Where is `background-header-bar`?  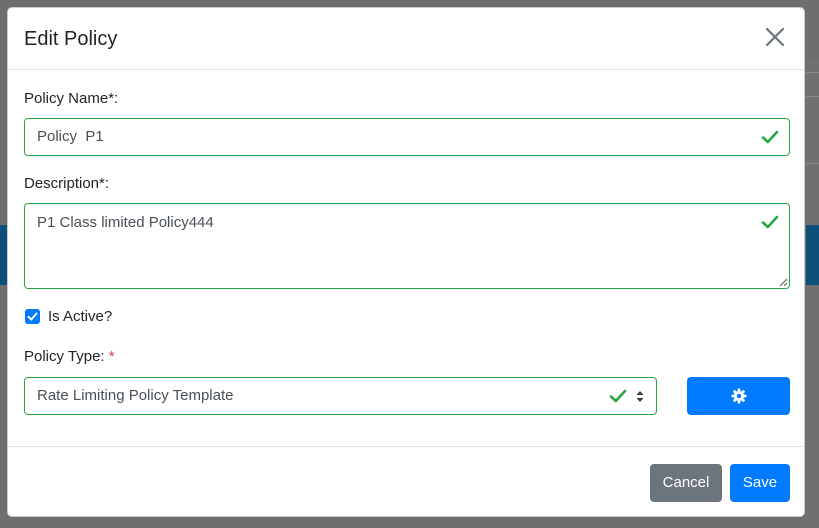 background-header-bar is located at coordinates (812, 255).